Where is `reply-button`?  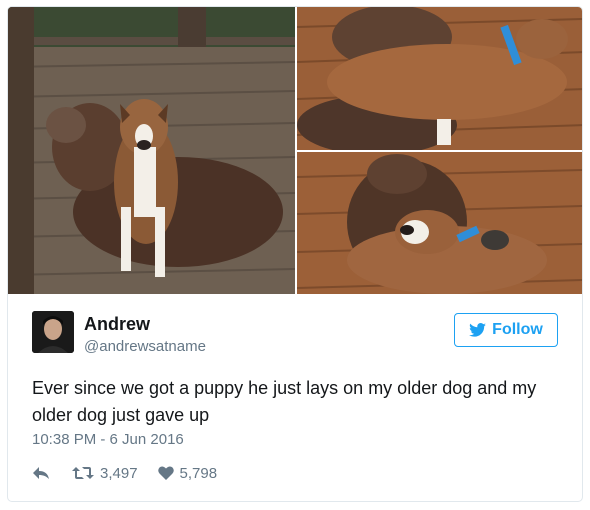 reply-button is located at coordinates (41, 473).